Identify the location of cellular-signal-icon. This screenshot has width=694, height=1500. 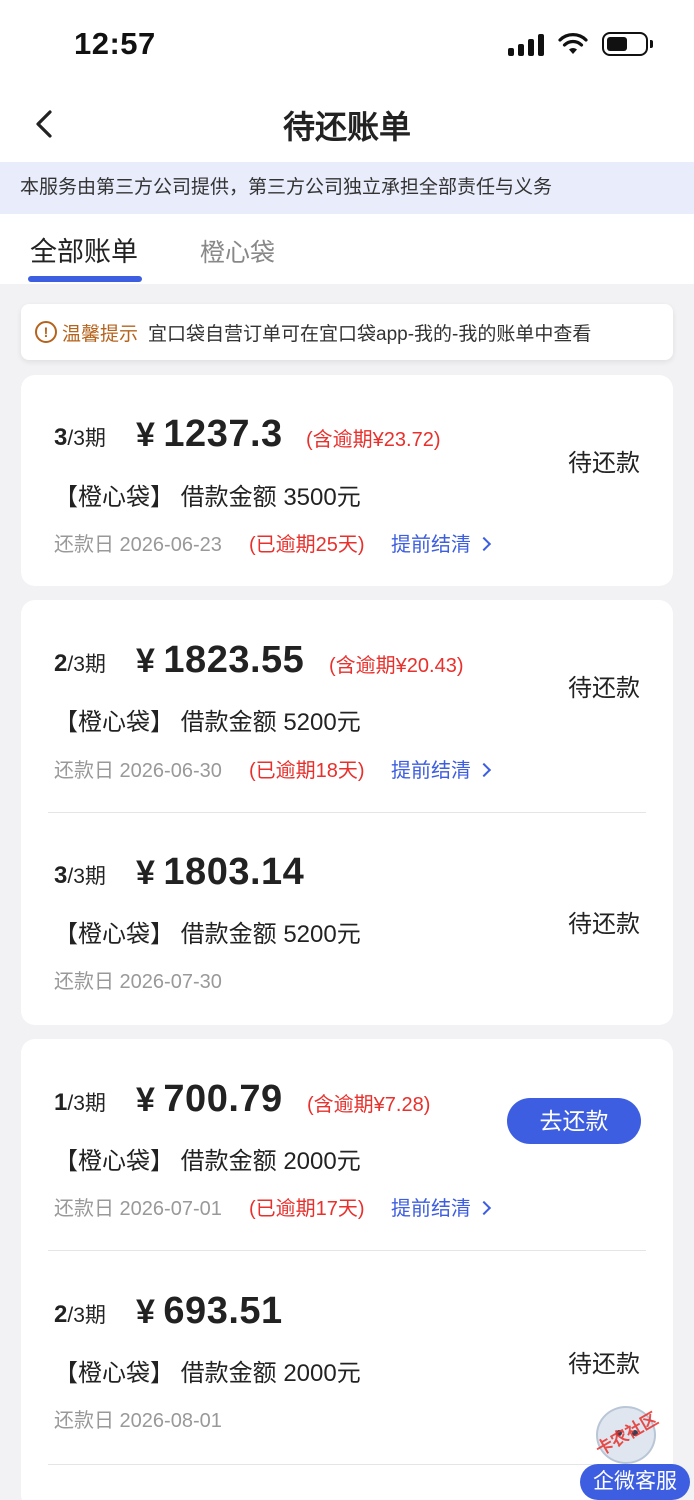
(526, 44).